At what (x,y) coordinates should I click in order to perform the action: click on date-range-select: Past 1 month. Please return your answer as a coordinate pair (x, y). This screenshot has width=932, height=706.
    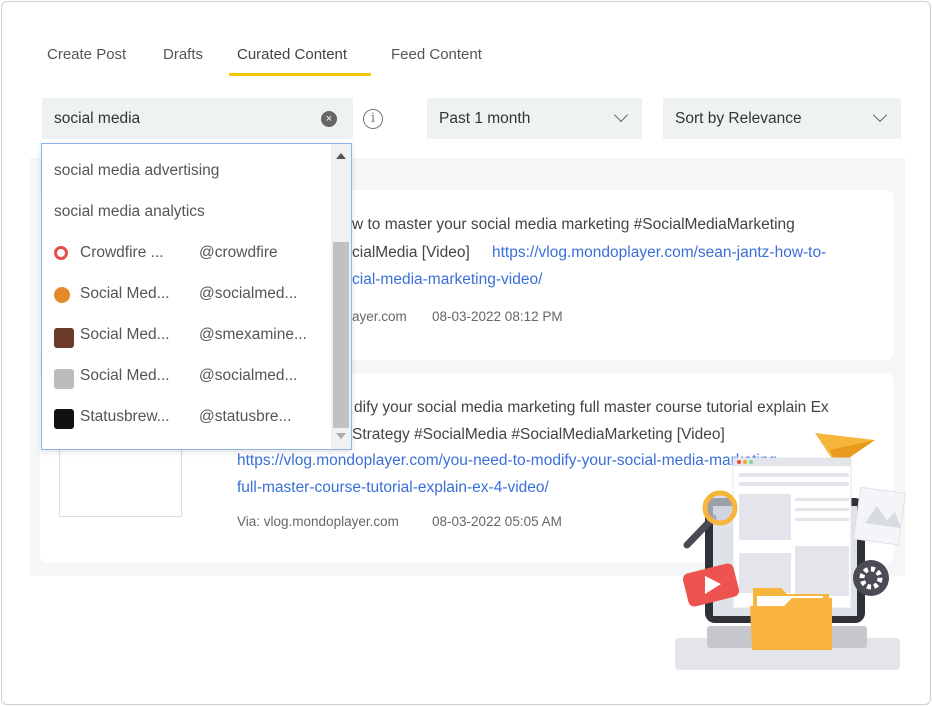
    Looking at the image, I should click on (534, 118).